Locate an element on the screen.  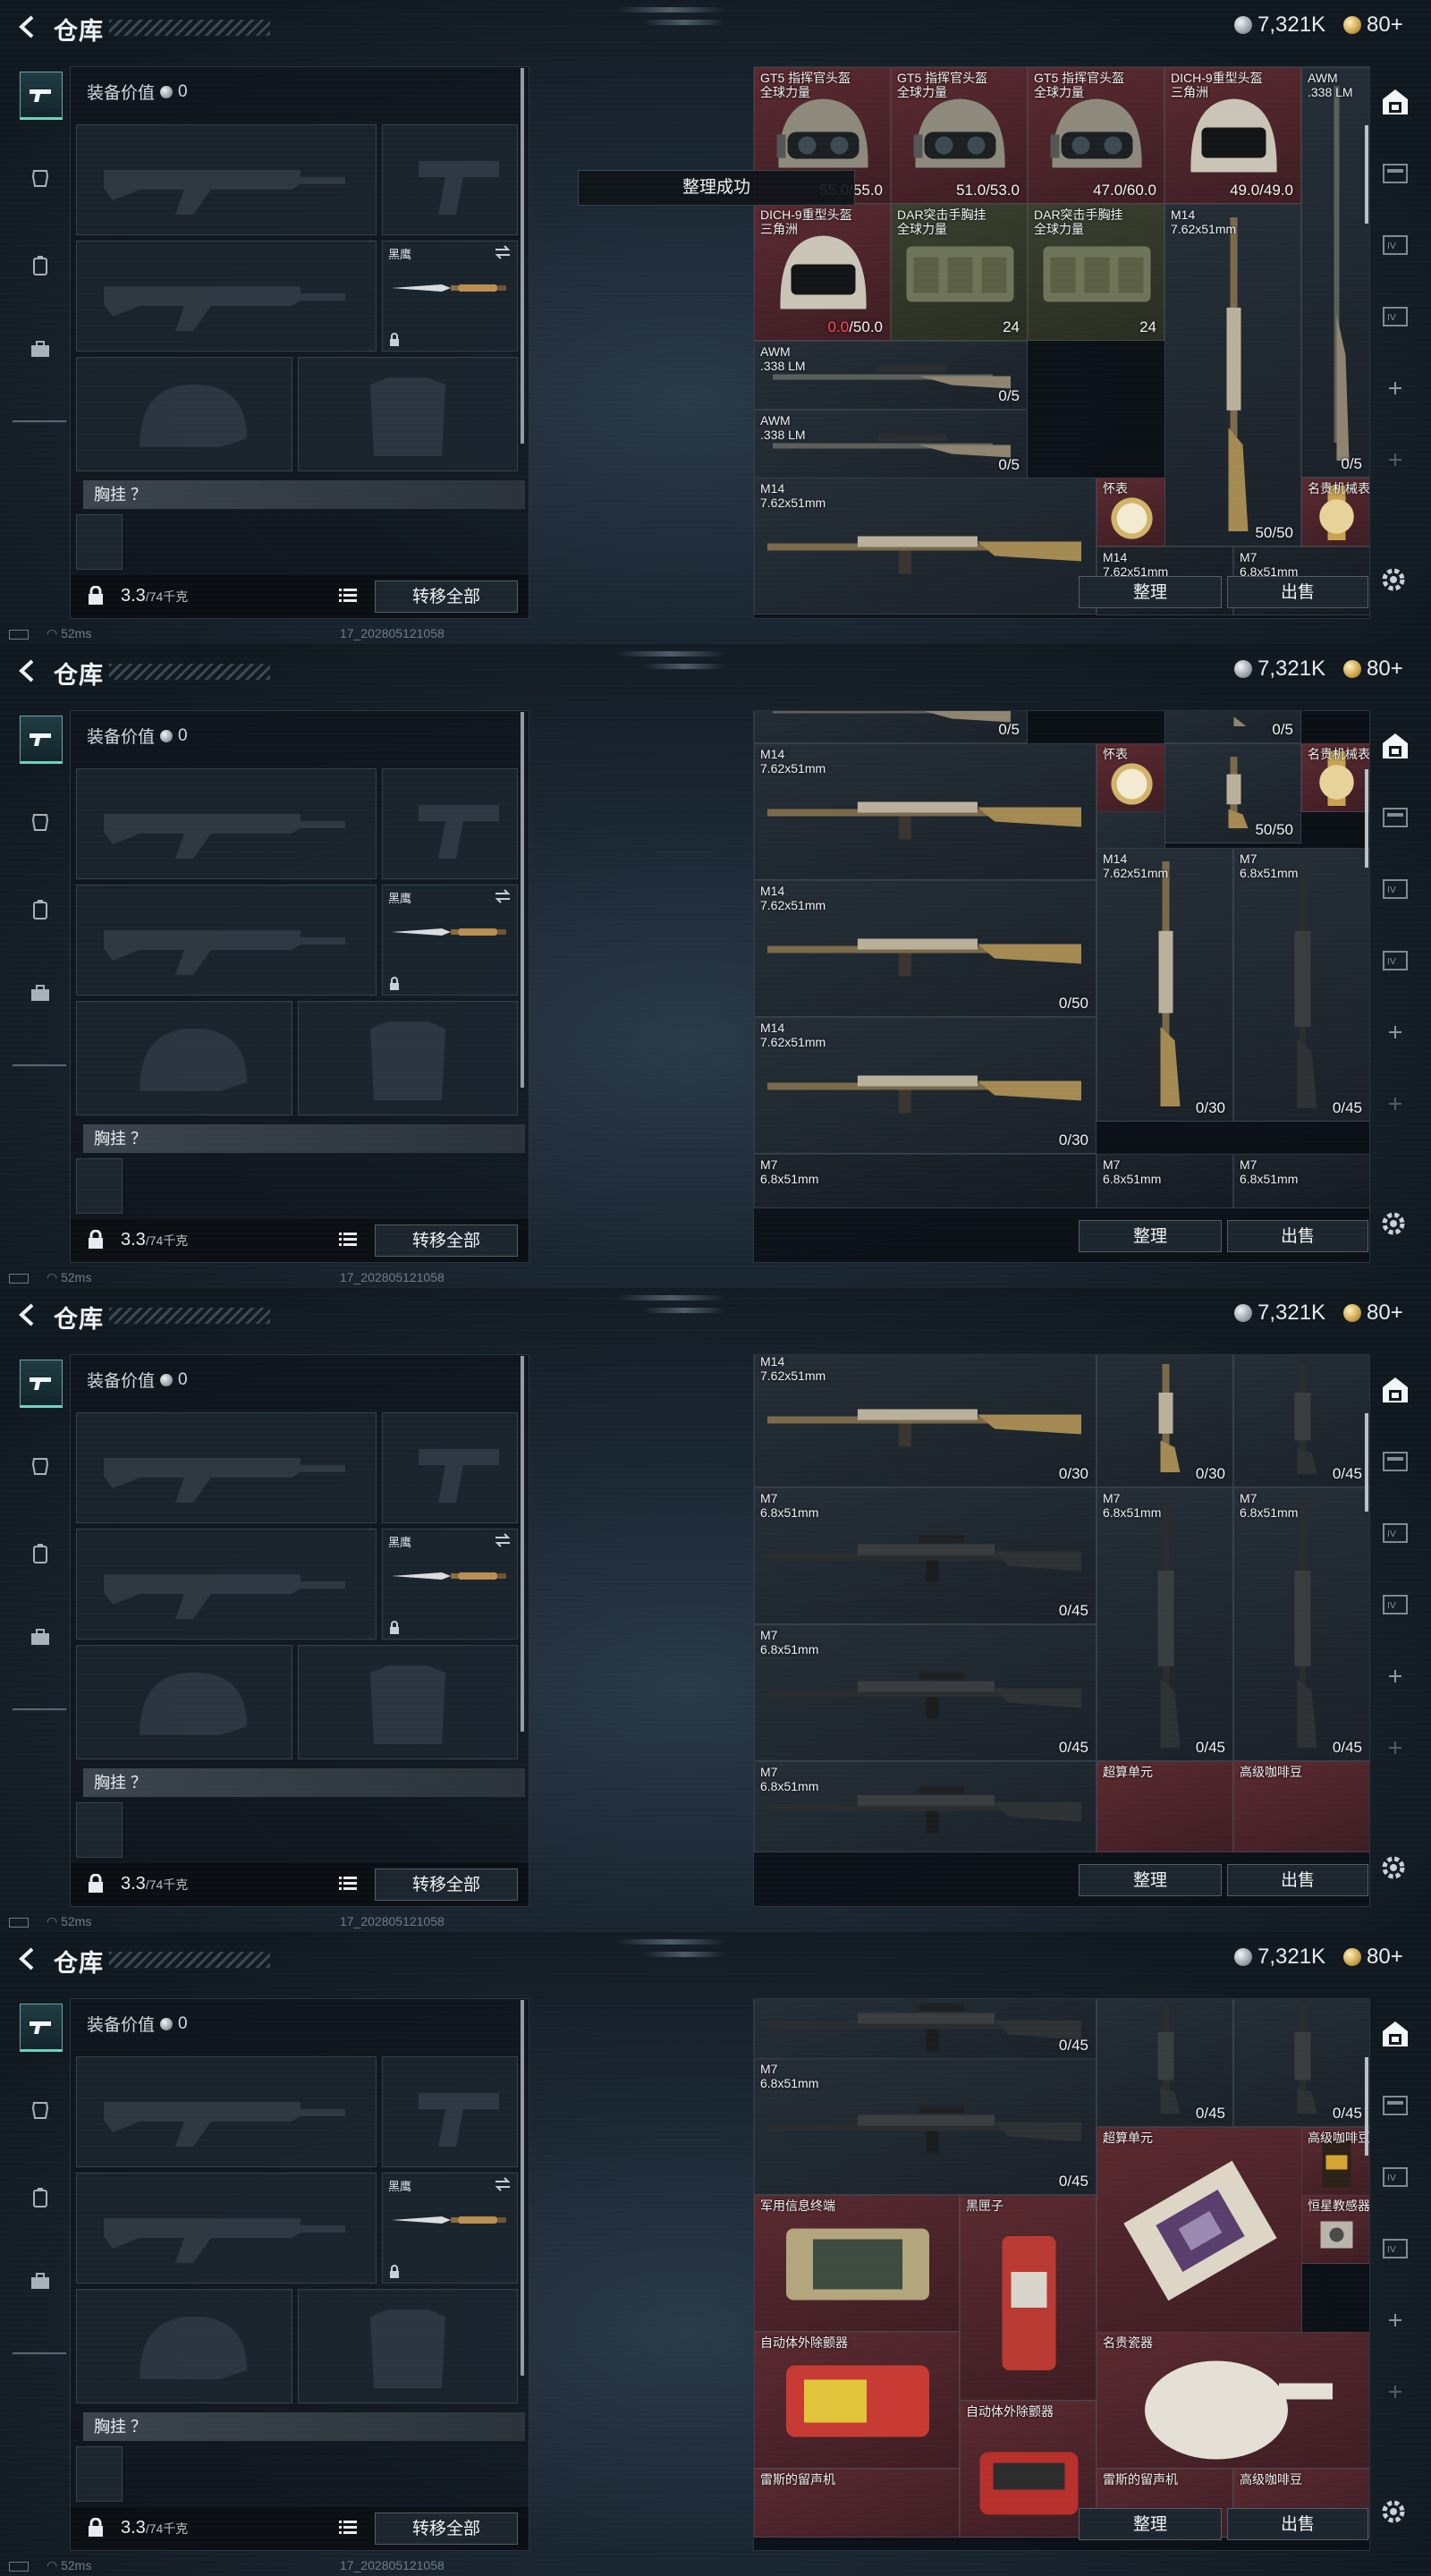
stash-item: 恒星教感器 is located at coordinates (1335, 2229).